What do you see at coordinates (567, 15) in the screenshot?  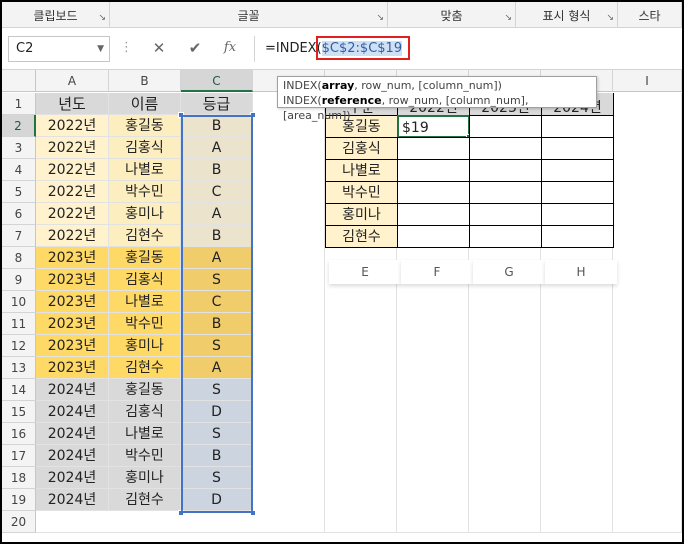 I see `ribbon-group-4: 표시 형식 ↘` at bounding box center [567, 15].